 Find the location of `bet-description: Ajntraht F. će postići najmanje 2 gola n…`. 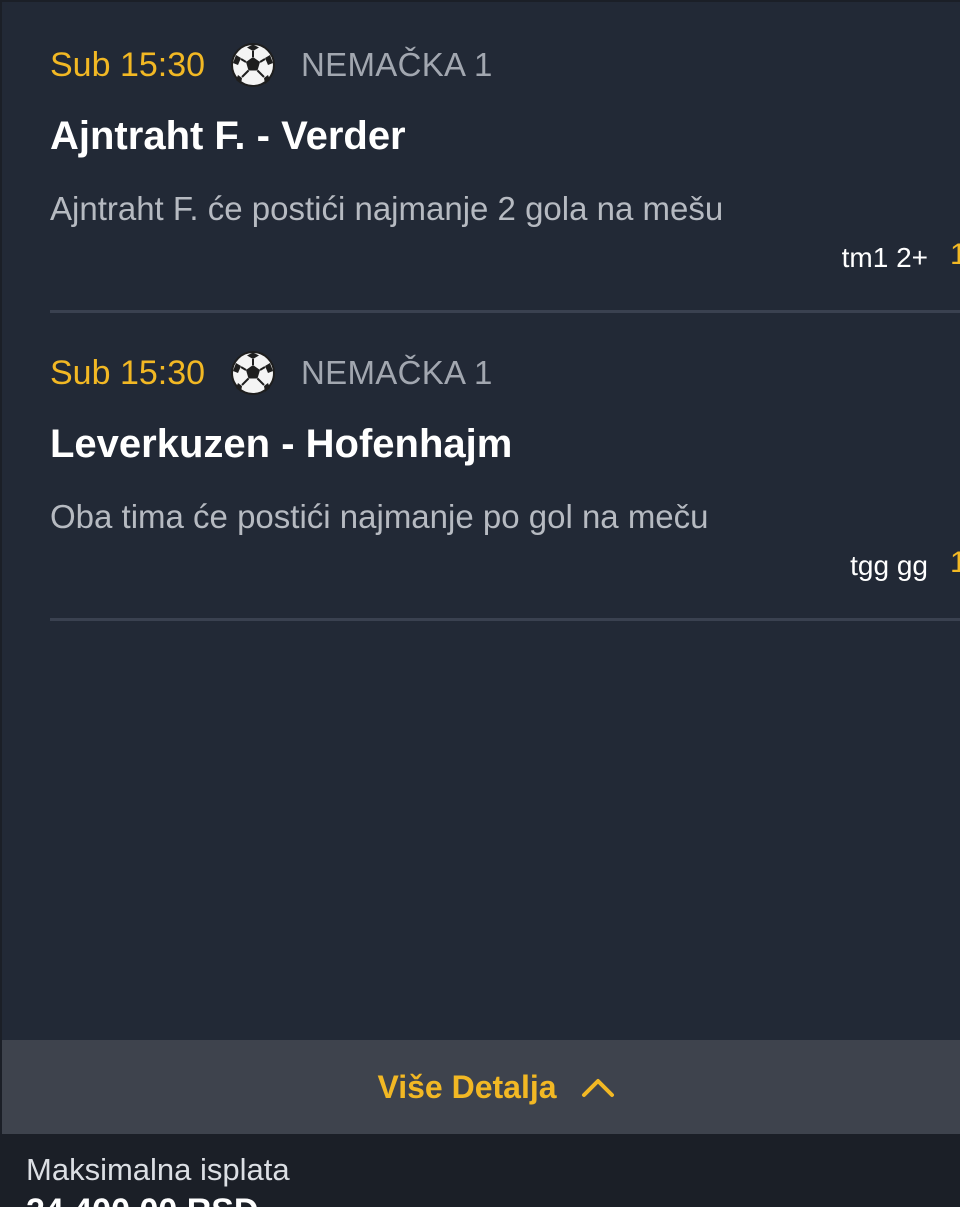

bet-description: Ajntraht F. će postići najmanje 2 gola n… is located at coordinates (387, 208).